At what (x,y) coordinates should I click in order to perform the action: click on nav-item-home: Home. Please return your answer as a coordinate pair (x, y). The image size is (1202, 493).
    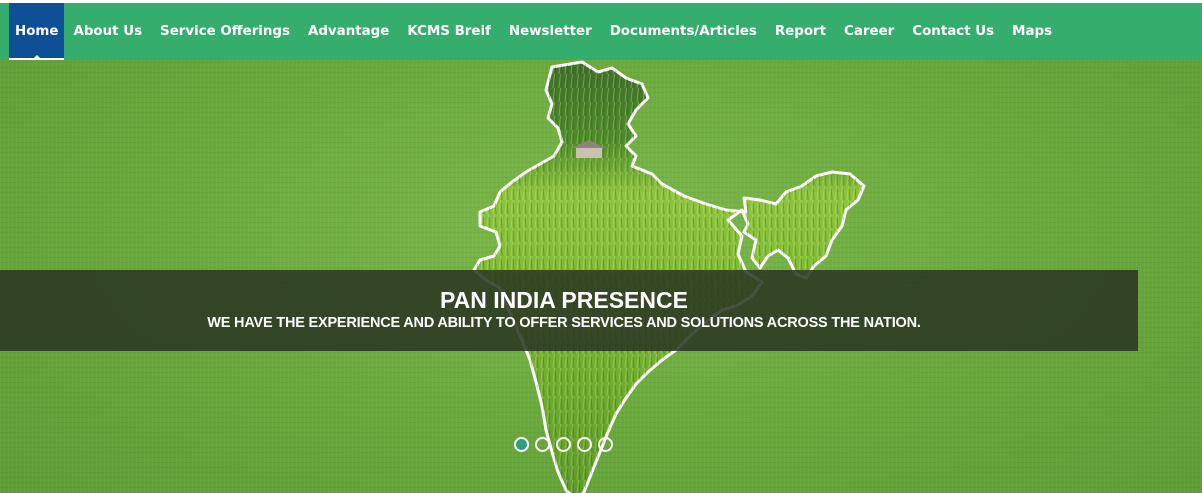
    Looking at the image, I should click on (37, 31).